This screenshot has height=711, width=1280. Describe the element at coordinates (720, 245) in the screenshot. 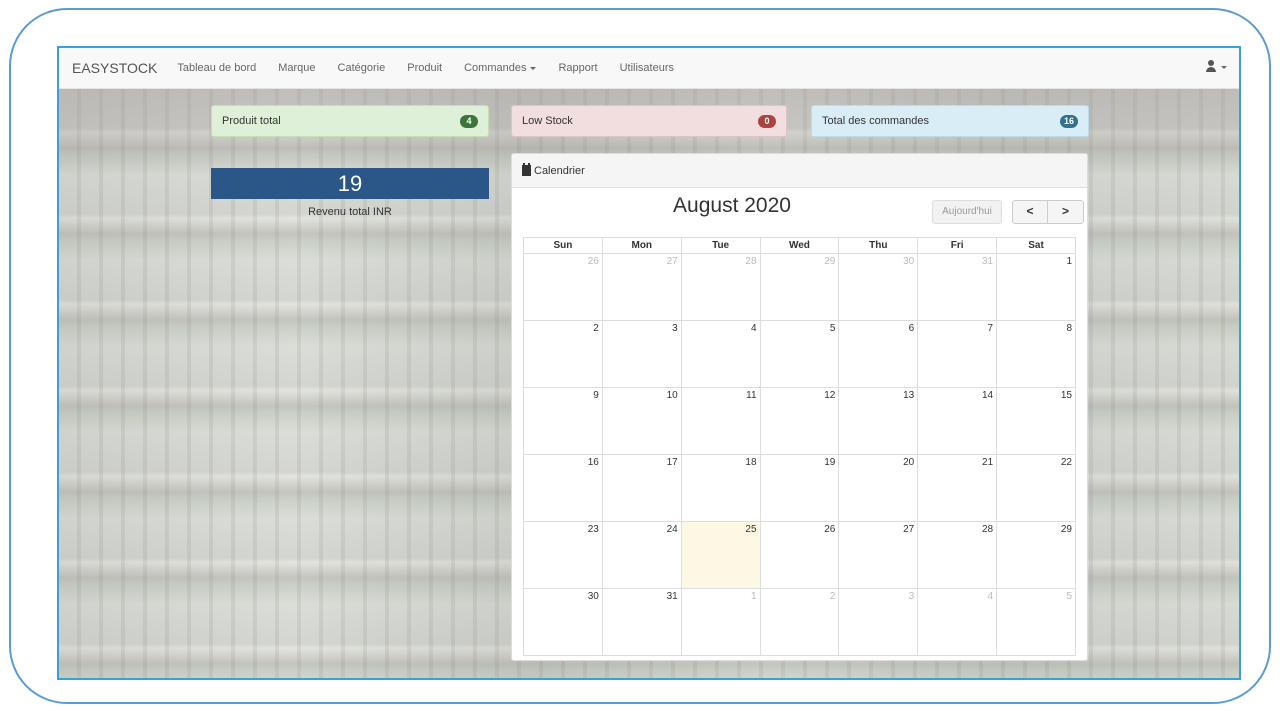

I see `weekday-header: Tue` at that location.